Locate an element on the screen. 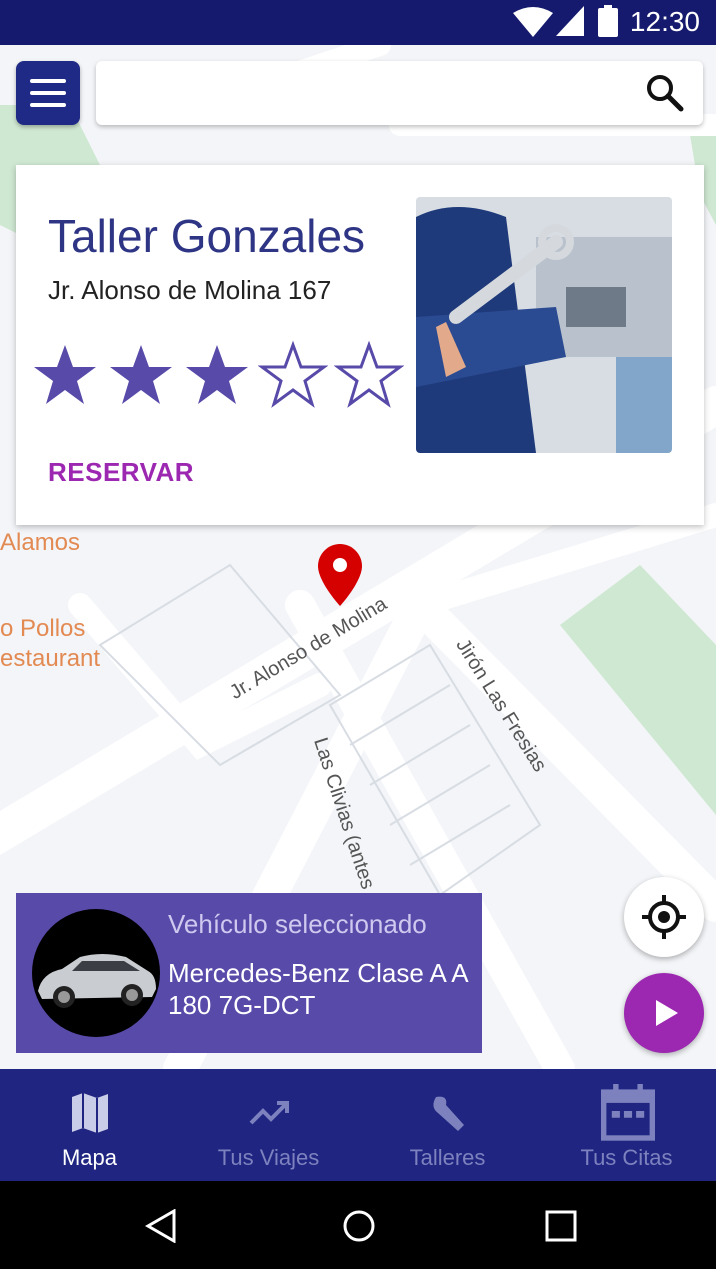 This screenshot has width=716, height=1269. poi-label: estaurant is located at coordinates (50, 658).